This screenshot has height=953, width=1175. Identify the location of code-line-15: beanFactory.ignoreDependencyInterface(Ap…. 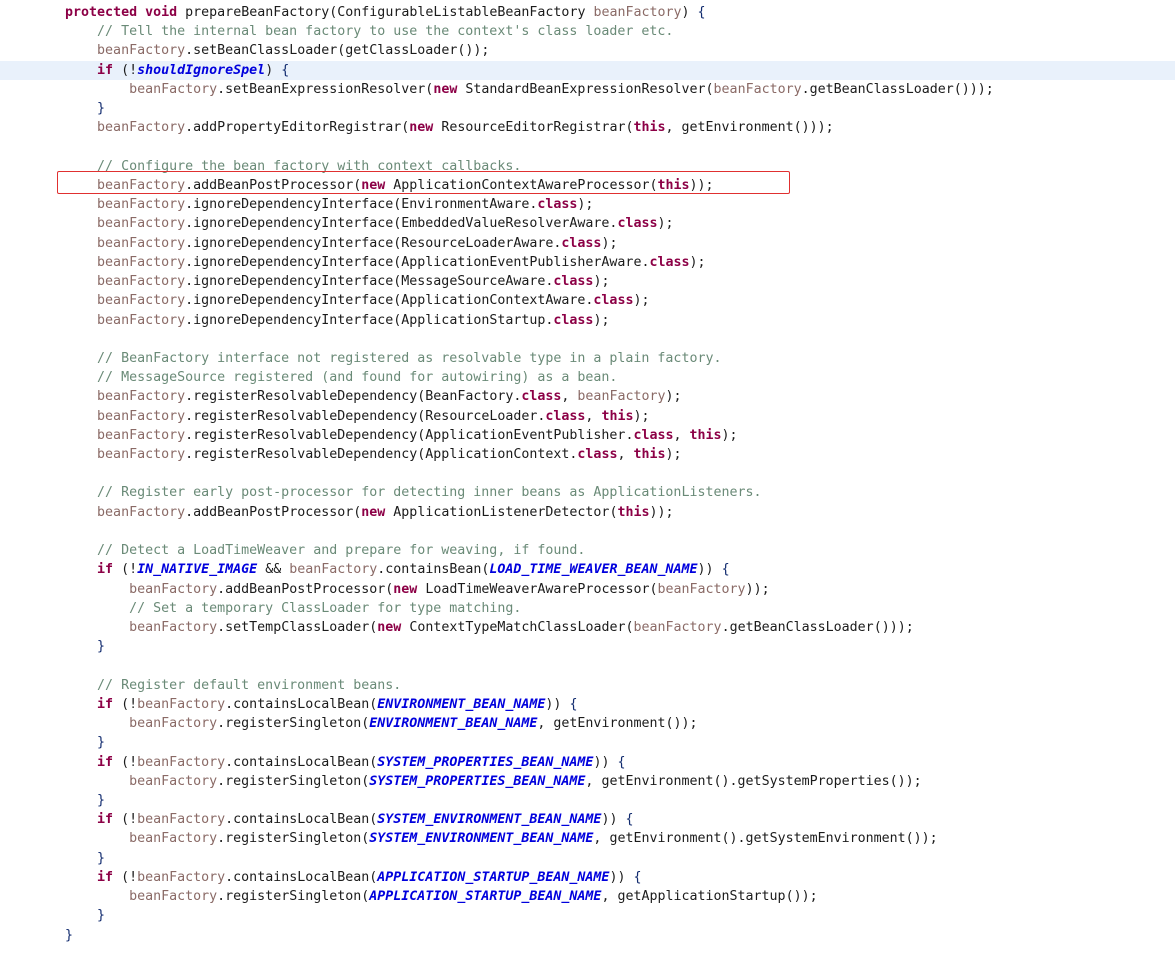
(587, 300).